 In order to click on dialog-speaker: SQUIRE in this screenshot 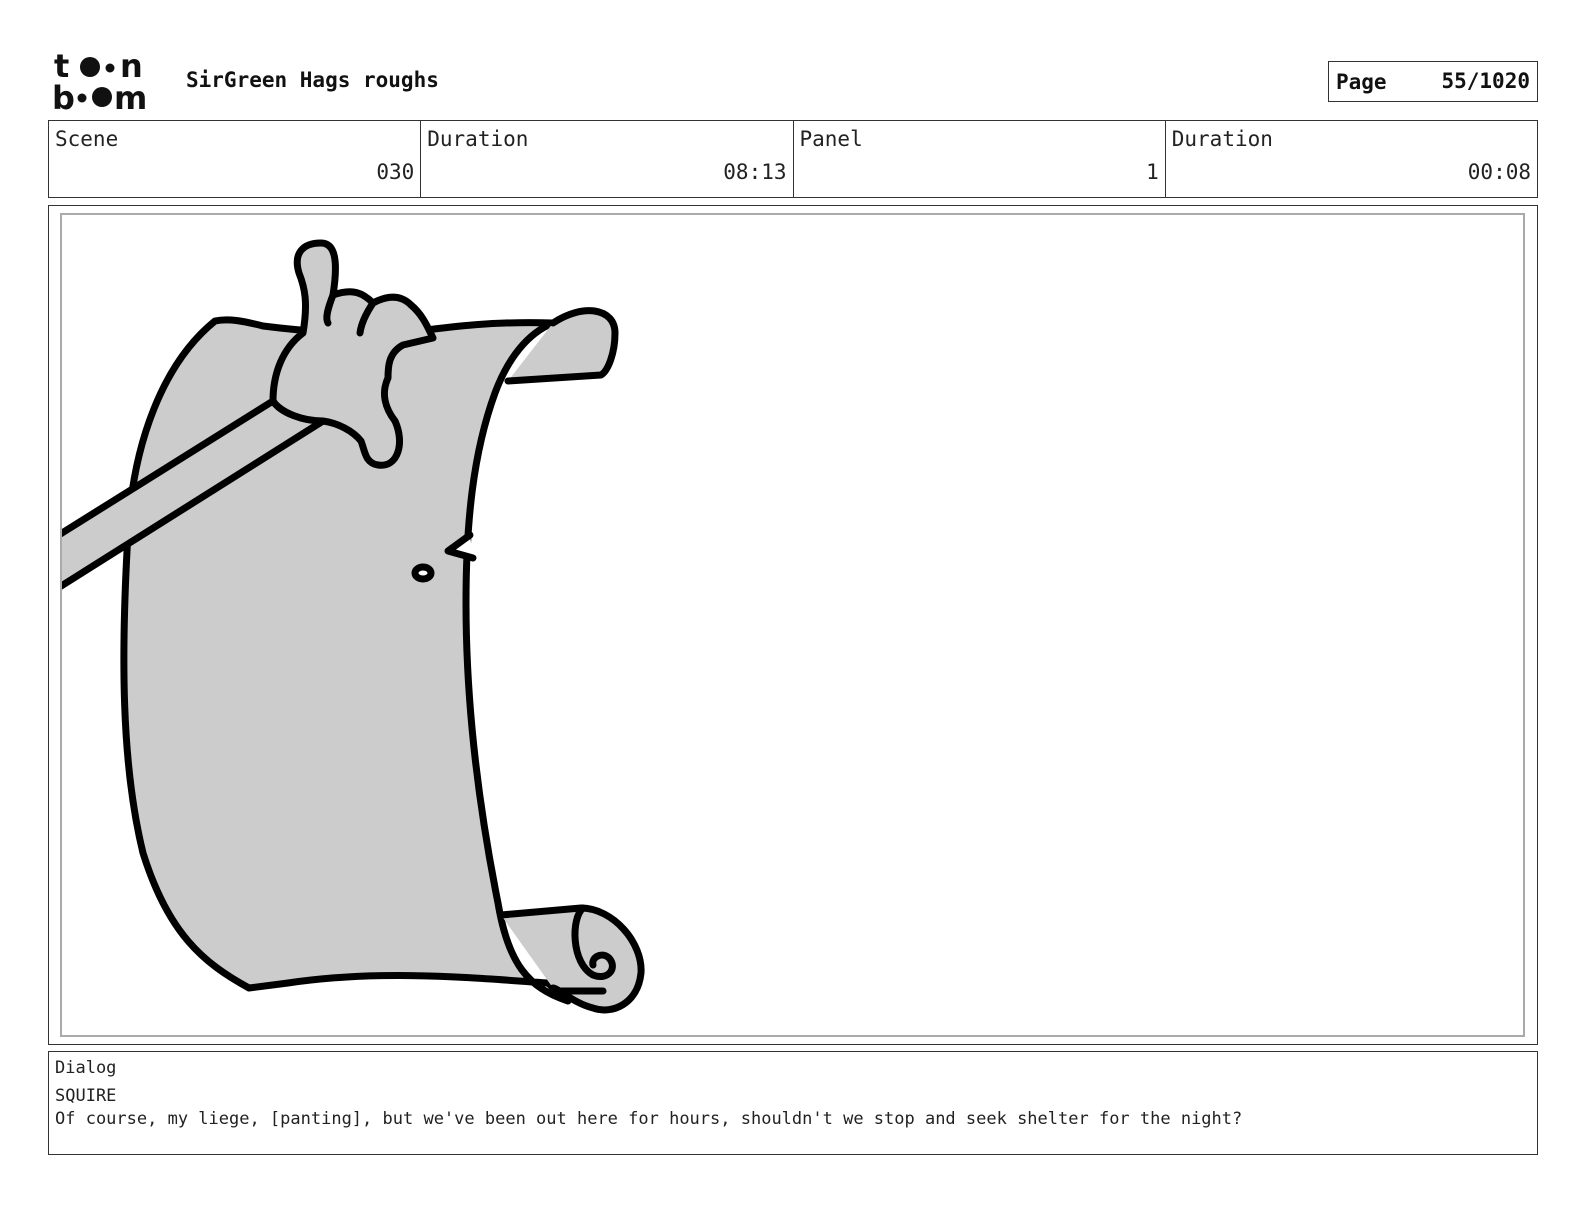, I will do `click(86, 1096)`.